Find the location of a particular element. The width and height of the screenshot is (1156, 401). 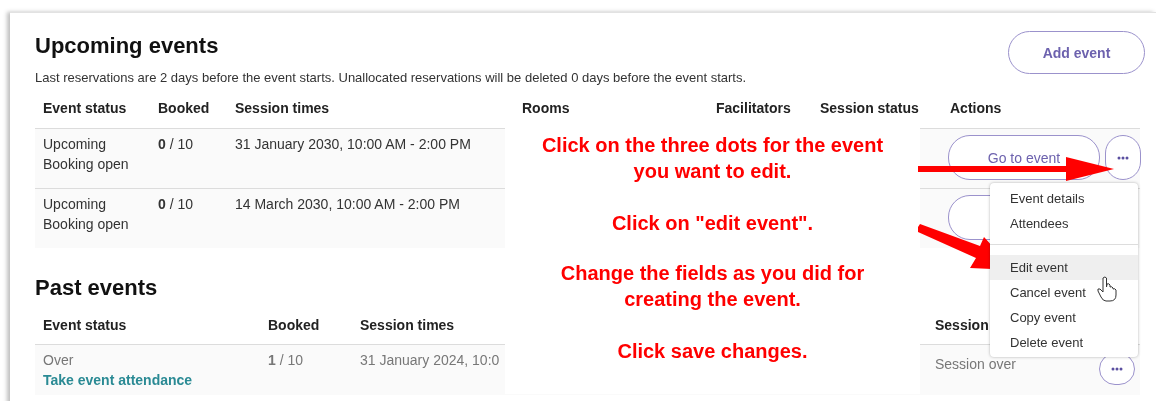

more-button is located at coordinates (1123, 157).